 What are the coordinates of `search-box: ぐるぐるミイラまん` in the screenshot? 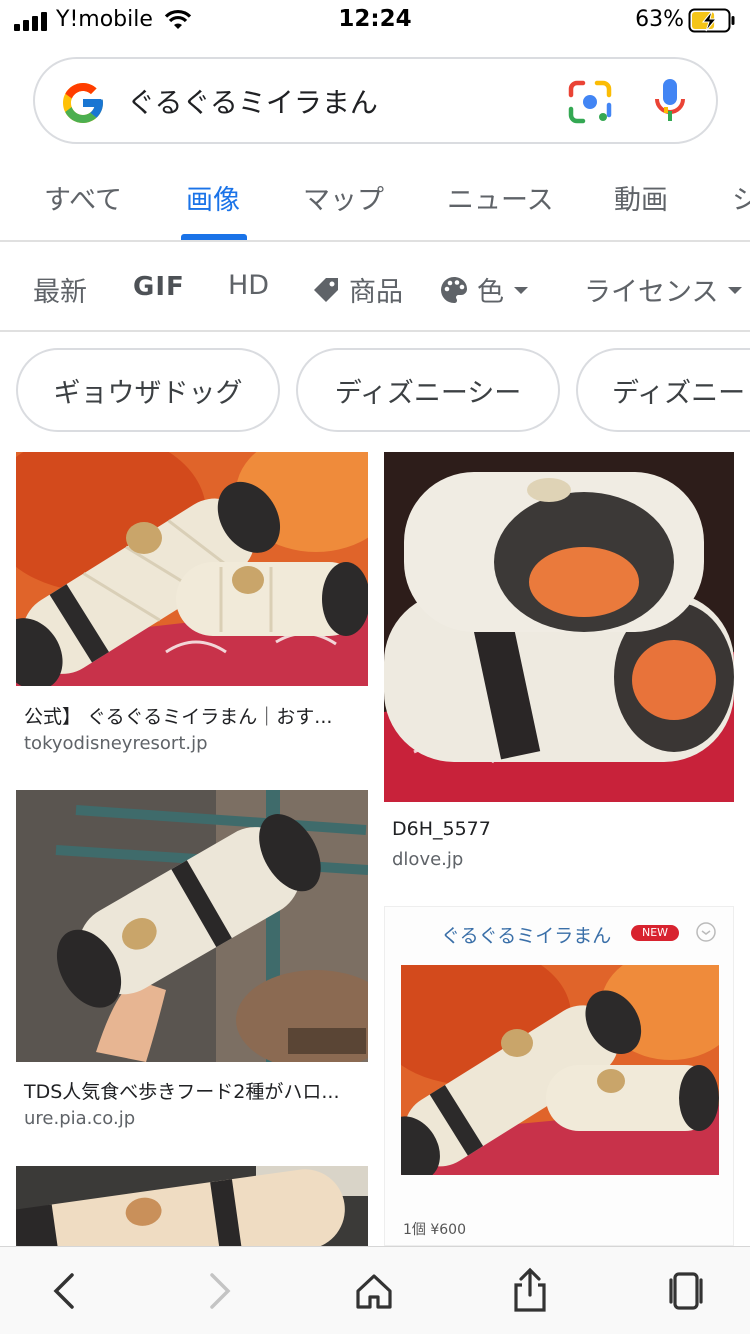 It's located at (375, 100).